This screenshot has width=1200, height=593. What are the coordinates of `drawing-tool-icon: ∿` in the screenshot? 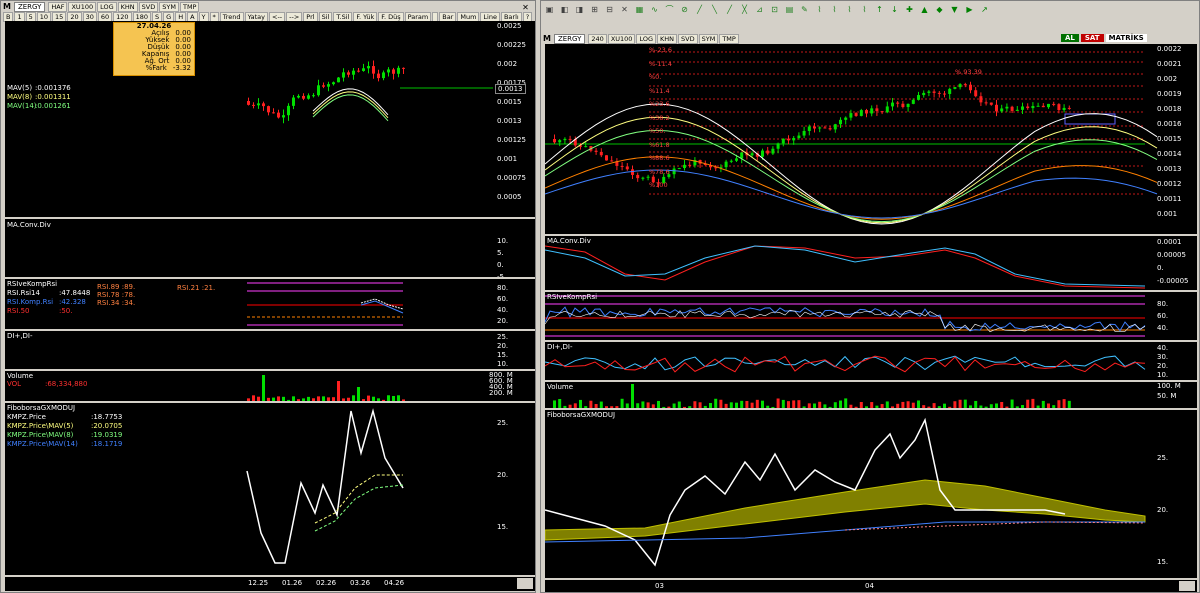 It's located at (654, 9).